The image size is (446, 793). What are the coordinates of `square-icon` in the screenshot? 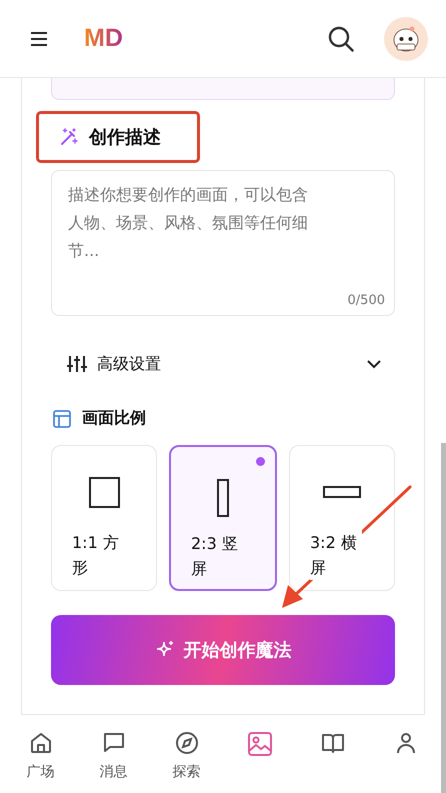 It's located at (104, 492).